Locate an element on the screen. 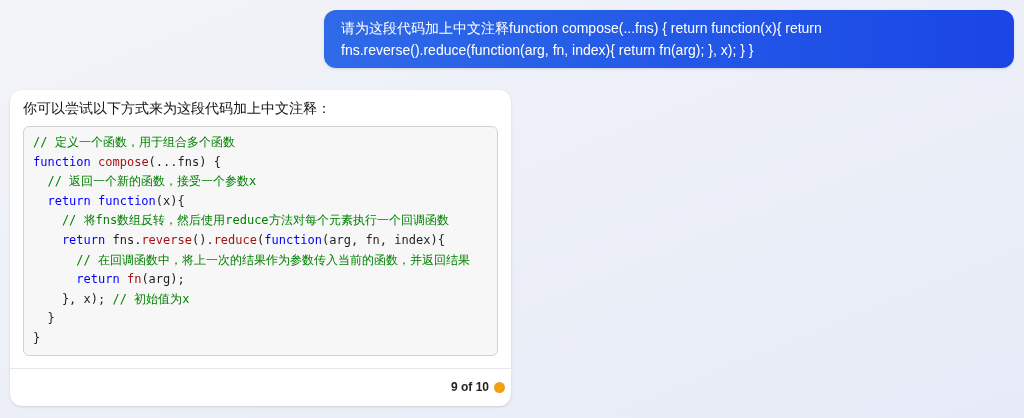  code-line: // 将fns数组反转，然后使用reduce方法对每个元素执行一个回调函数 is located at coordinates (254, 221).